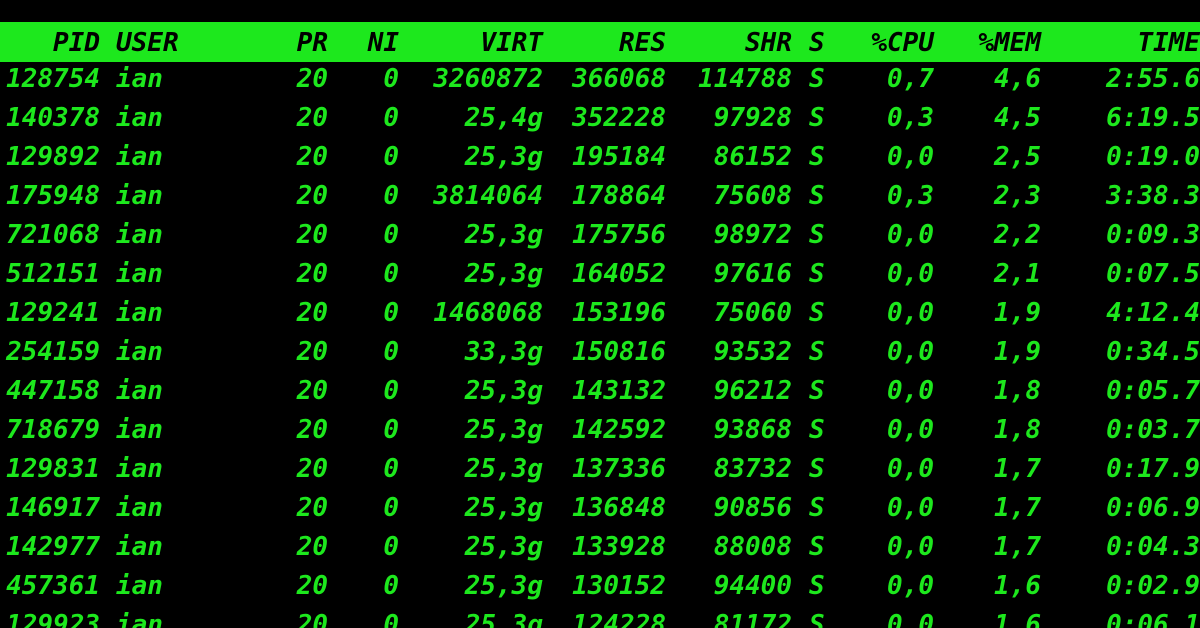 Image resolution: width=1200 pixels, height=628 pixels. I want to click on pid-cell: 175948, so click(53, 196).